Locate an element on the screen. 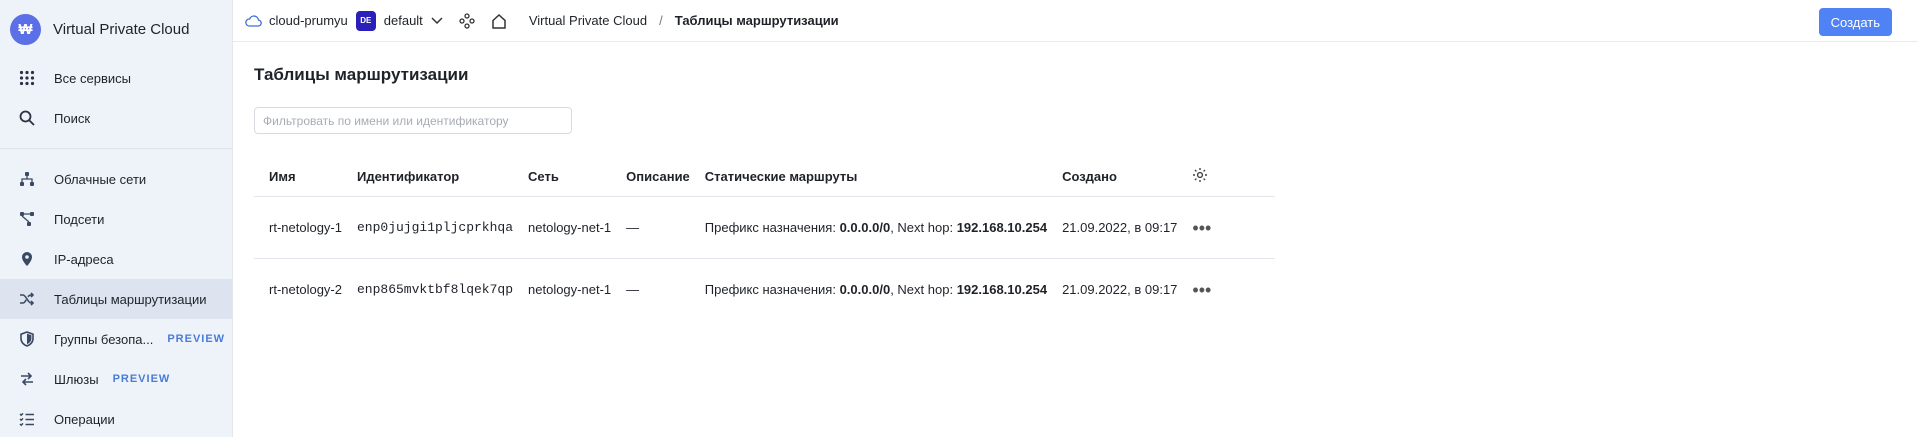 This screenshot has height=439, width=1918. sidebar-item-route-tables: Таблицы маршрутизации is located at coordinates (116, 299).